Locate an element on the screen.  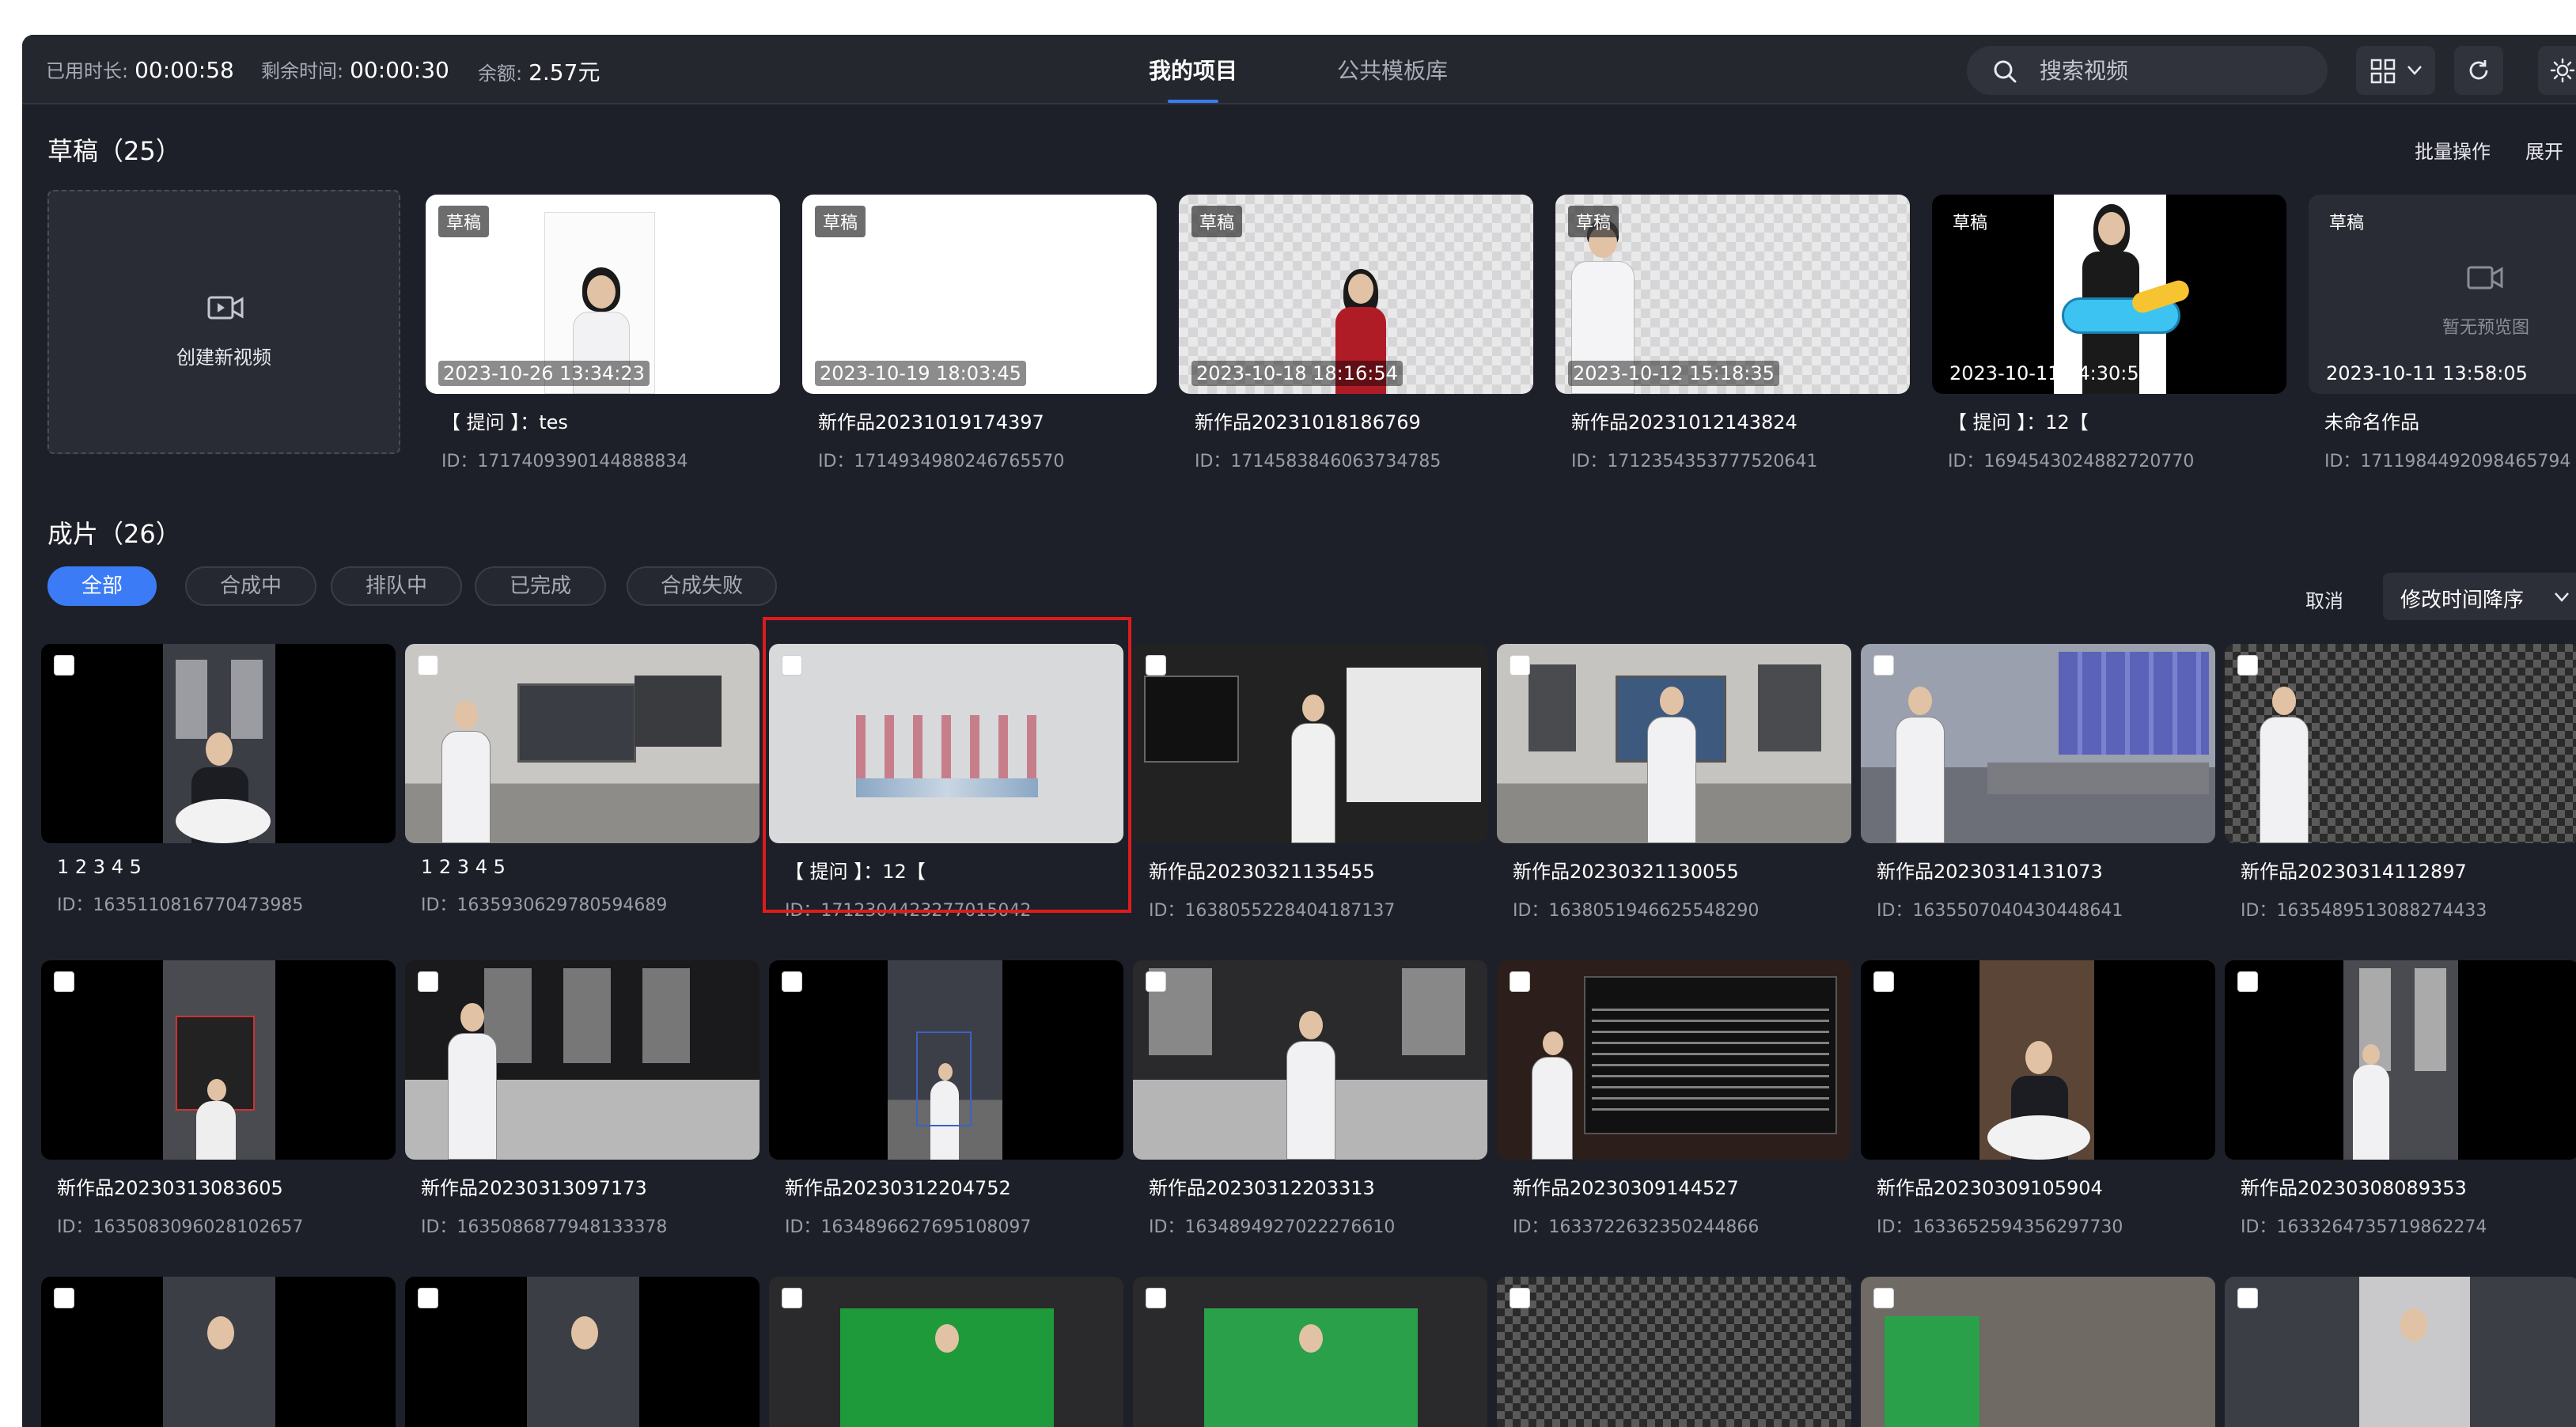
video-card: 新作品20230314131073 ID：1635507040430448641 is located at coordinates (2038, 783).